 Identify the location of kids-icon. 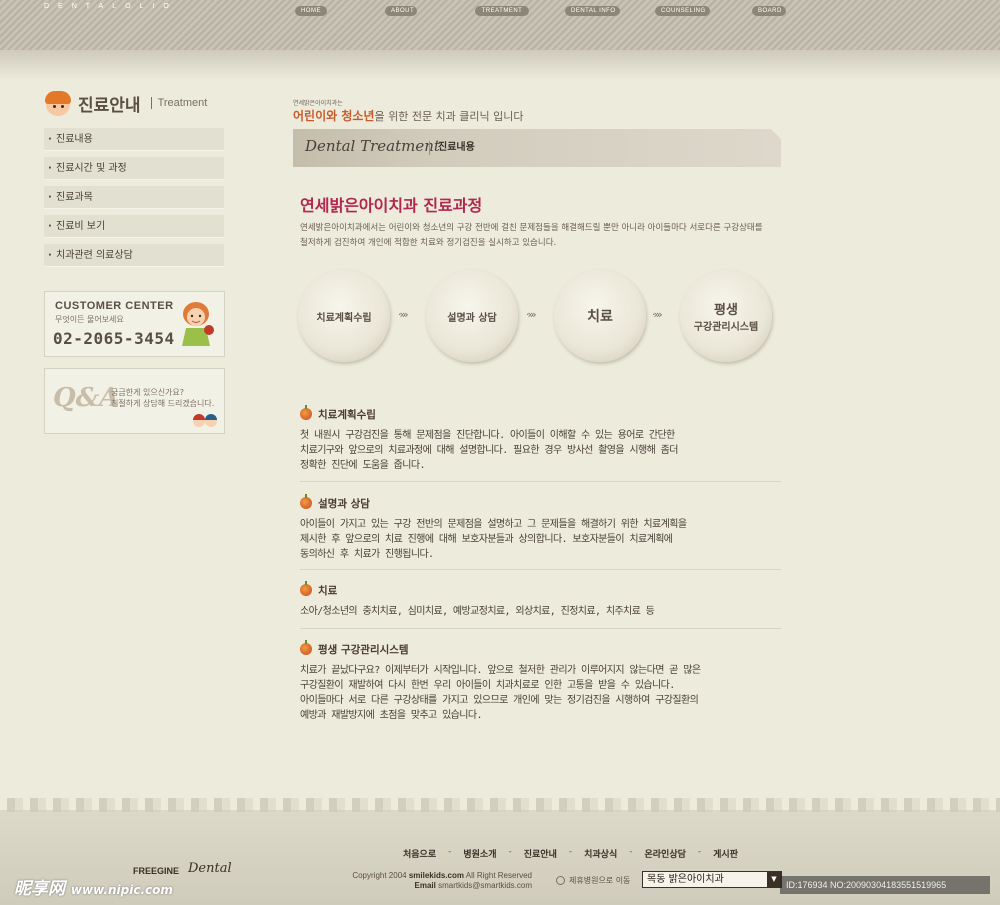
(205, 420).